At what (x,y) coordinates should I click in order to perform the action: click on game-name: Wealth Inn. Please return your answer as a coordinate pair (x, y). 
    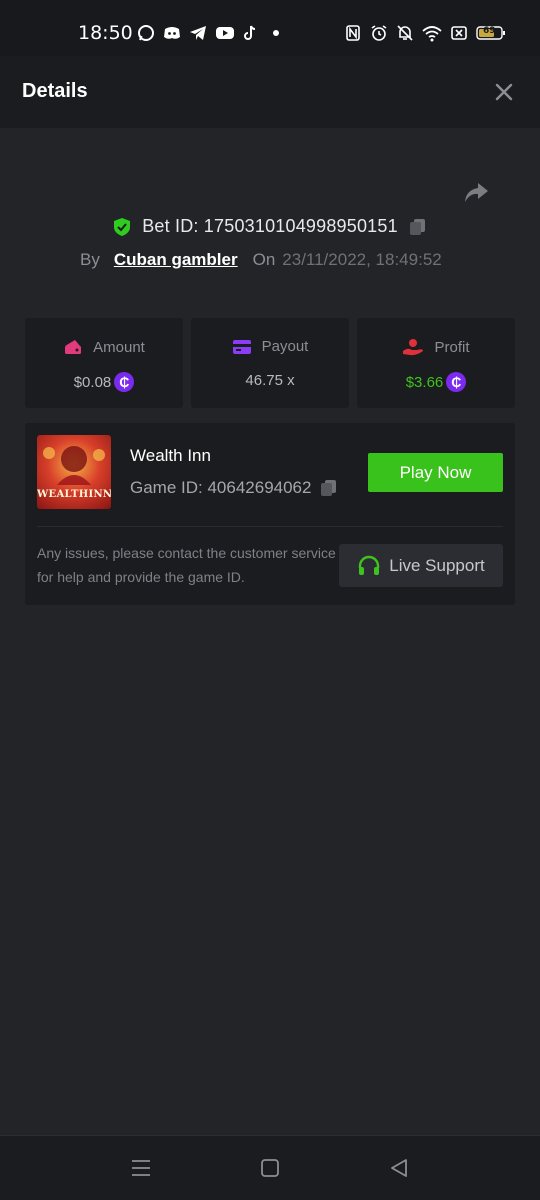
    Looking at the image, I should click on (170, 455).